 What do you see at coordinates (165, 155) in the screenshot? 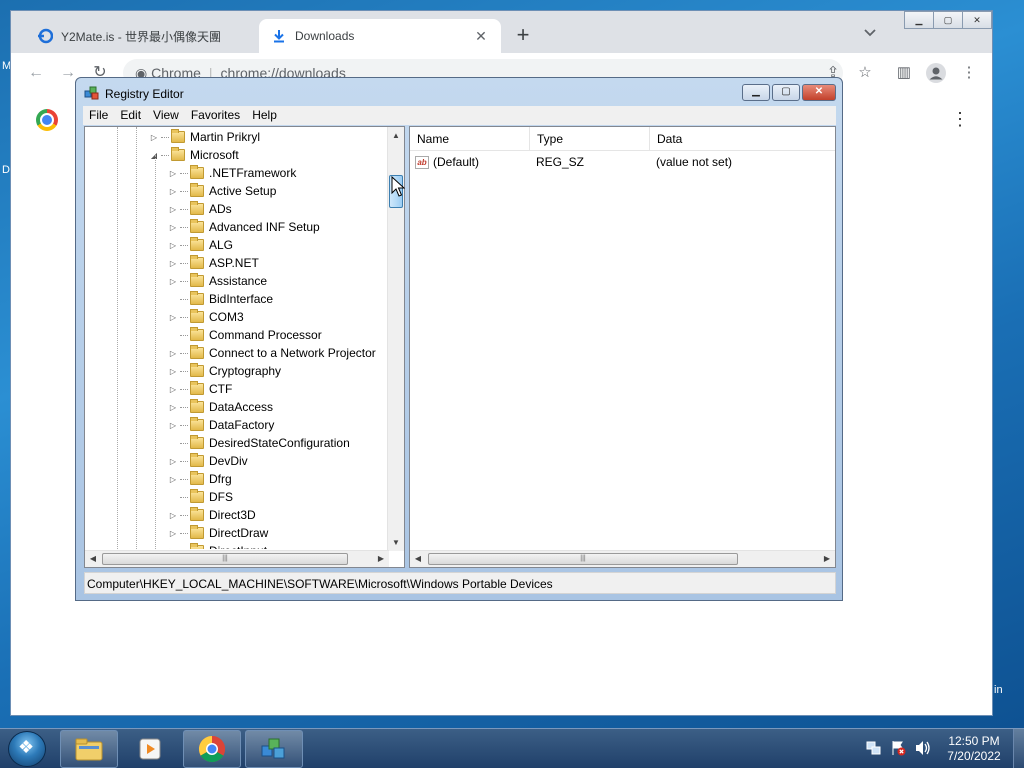
I see `tree-connector` at bounding box center [165, 155].